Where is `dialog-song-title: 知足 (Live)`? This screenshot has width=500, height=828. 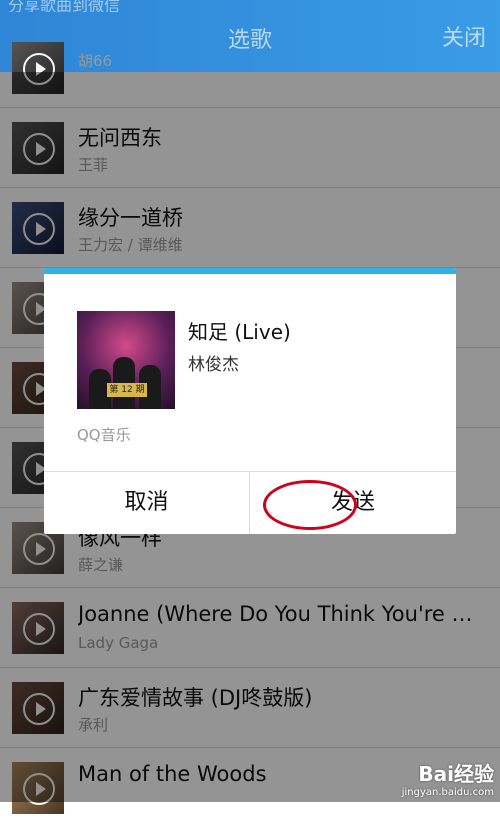 dialog-song-title: 知足 (Live) is located at coordinates (239, 332).